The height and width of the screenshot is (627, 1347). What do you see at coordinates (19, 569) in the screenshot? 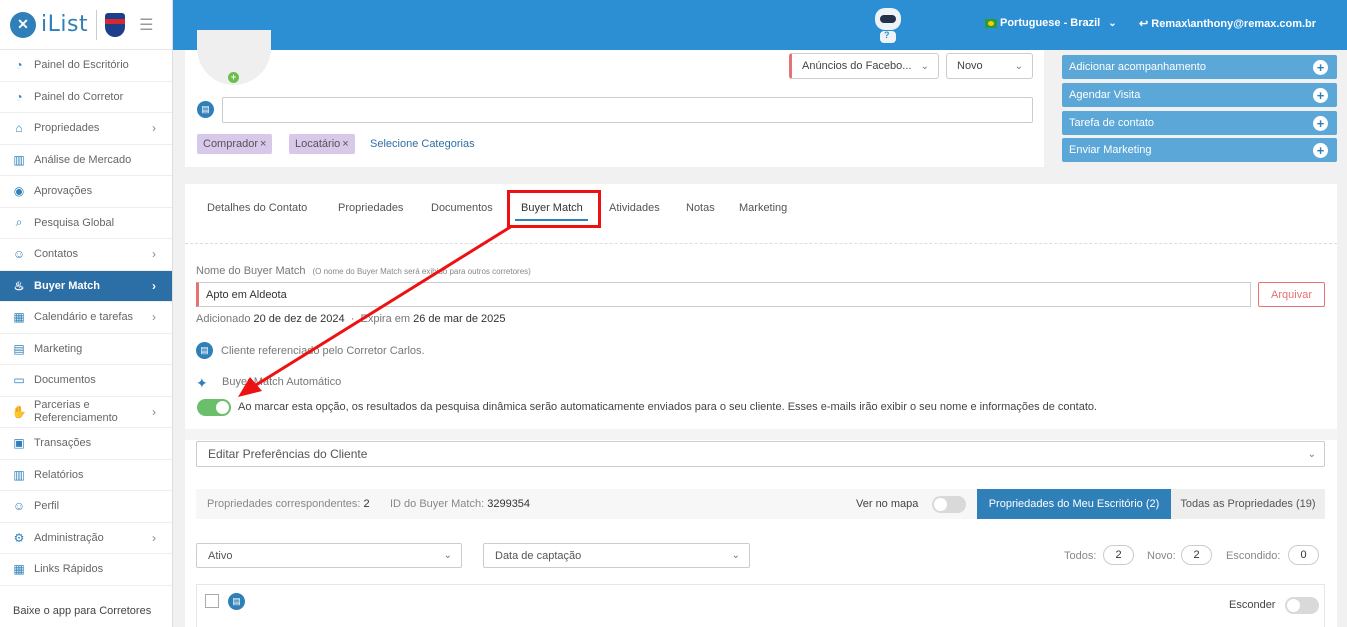
I see `grid-icon: ▦` at bounding box center [19, 569].